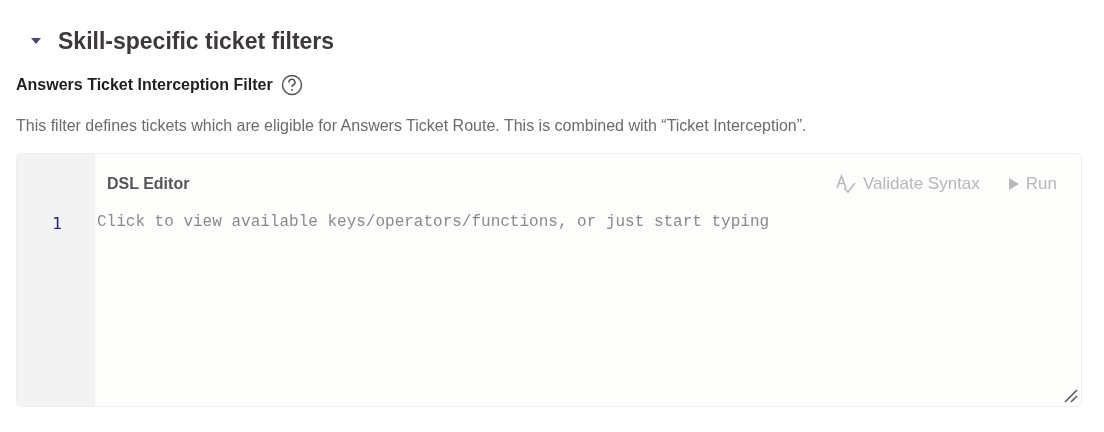 This screenshot has height=432, width=1104. I want to click on help-icon, so click(291, 84).